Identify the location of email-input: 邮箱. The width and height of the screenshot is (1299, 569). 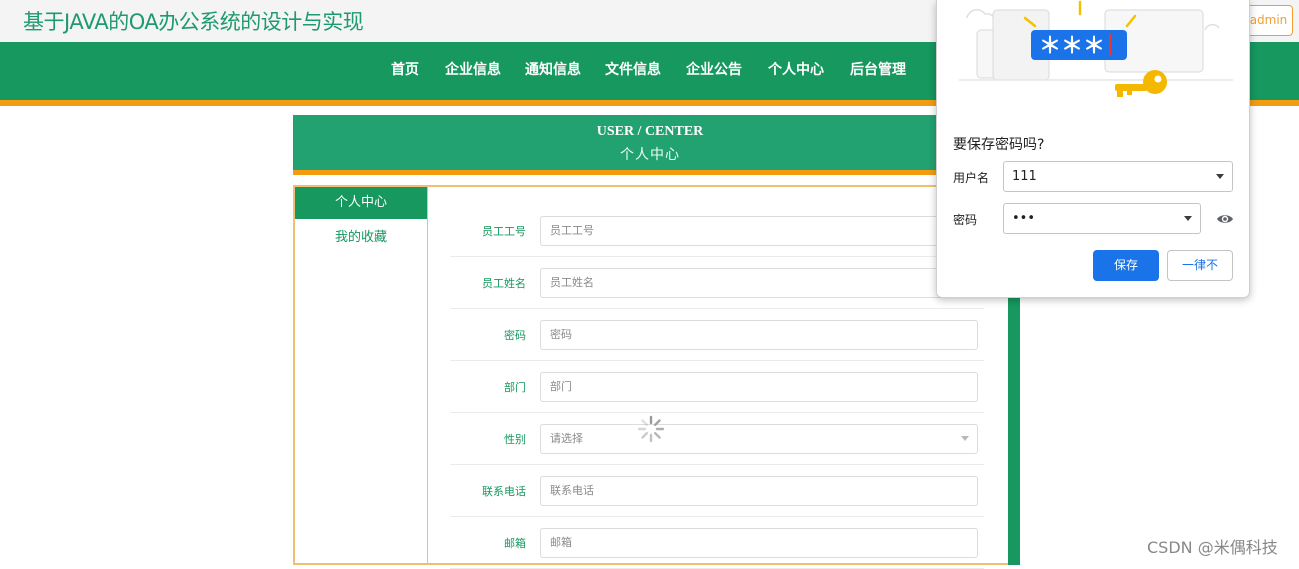
(759, 543).